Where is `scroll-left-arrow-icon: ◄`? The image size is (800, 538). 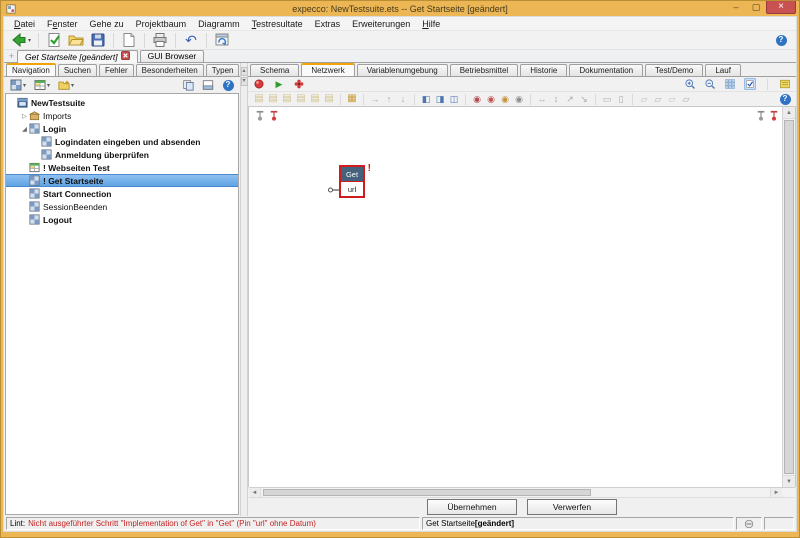
scroll-left-arrow-icon: ◄ is located at coordinates (255, 492).